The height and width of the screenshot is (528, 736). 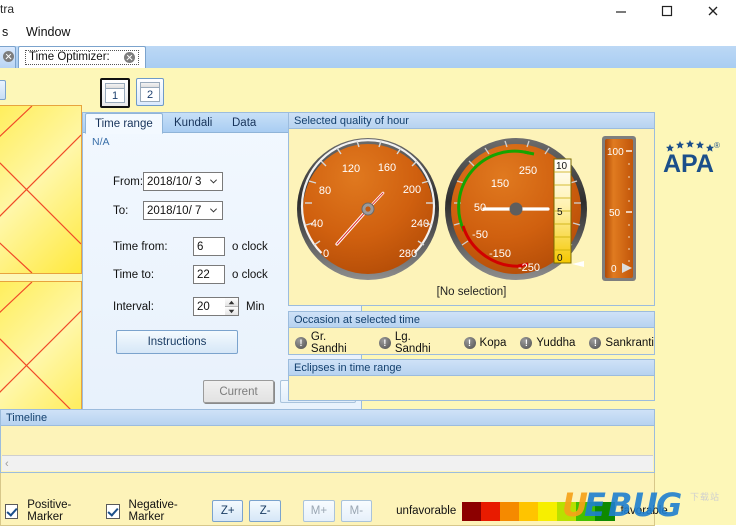 What do you see at coordinates (327, 440) in the screenshot?
I see `timeline-canvas` at bounding box center [327, 440].